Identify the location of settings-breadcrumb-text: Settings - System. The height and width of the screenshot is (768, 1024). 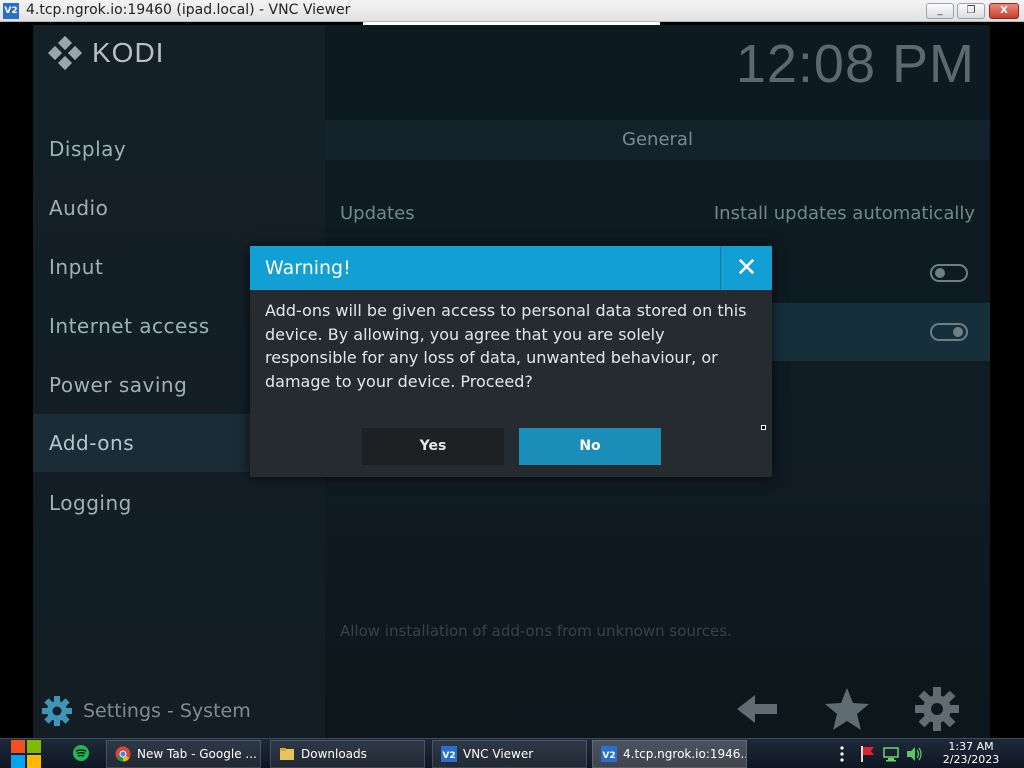
(167, 711).